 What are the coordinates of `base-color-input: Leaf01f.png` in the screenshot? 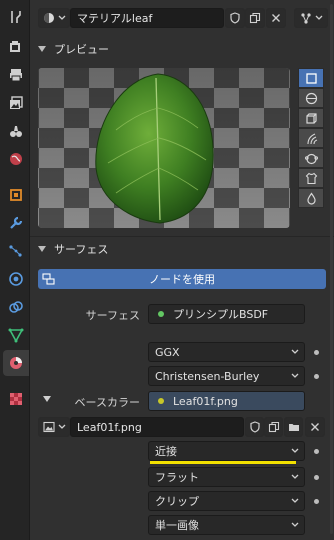 It's located at (226, 401).